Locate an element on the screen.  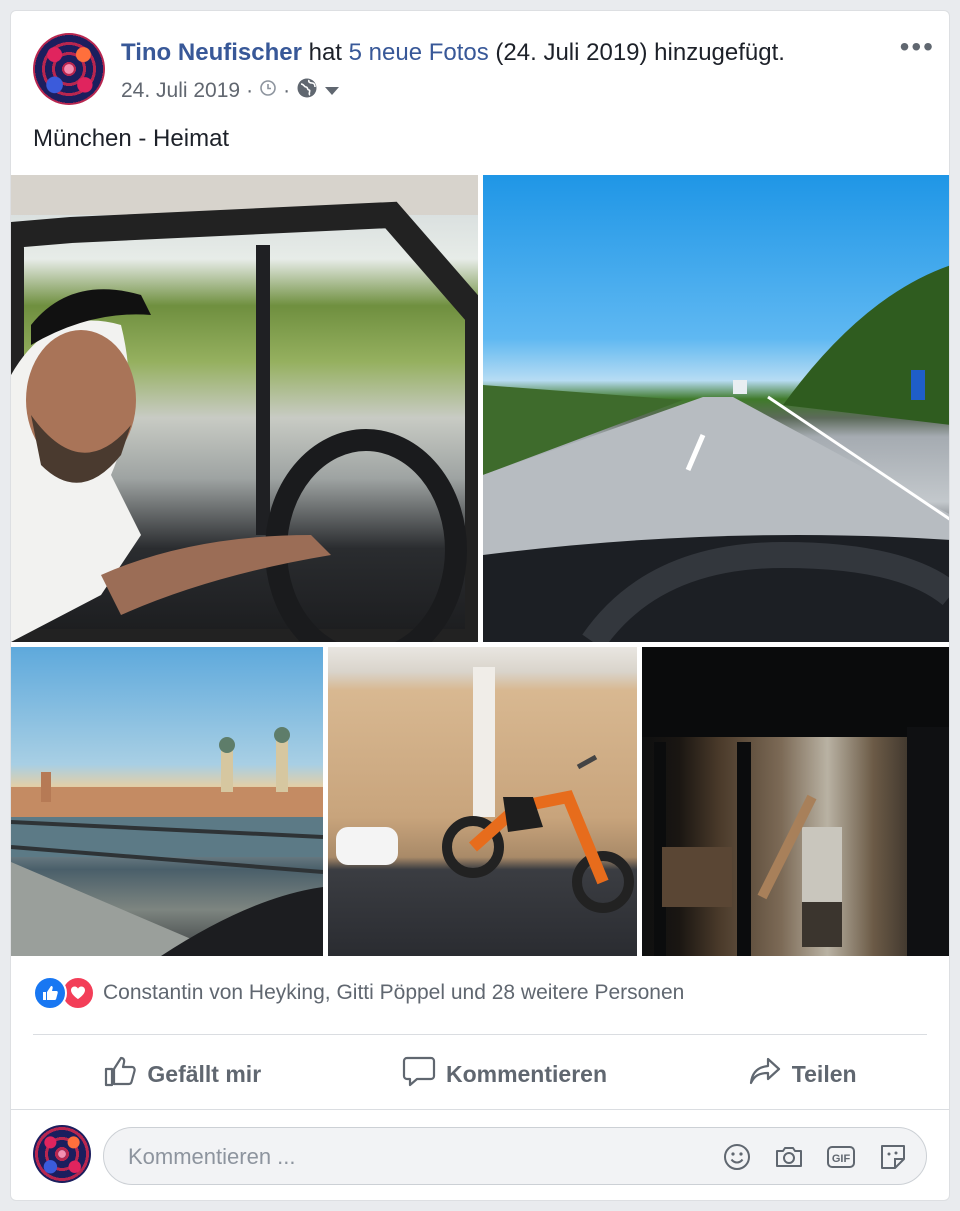
post-meta: 24. Juli 2019 · · is located at coordinates (230, 91).